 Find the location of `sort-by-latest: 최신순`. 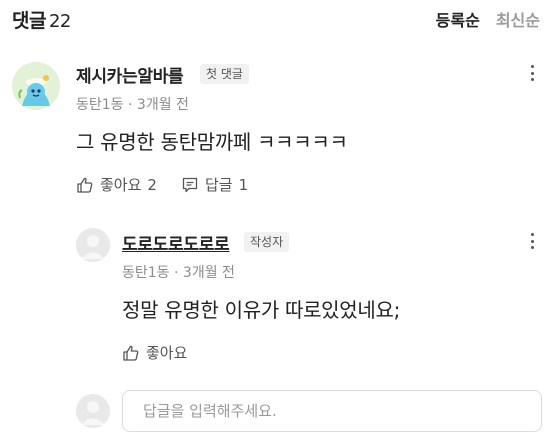

sort-by-latest: 최신순 is located at coordinates (518, 19).